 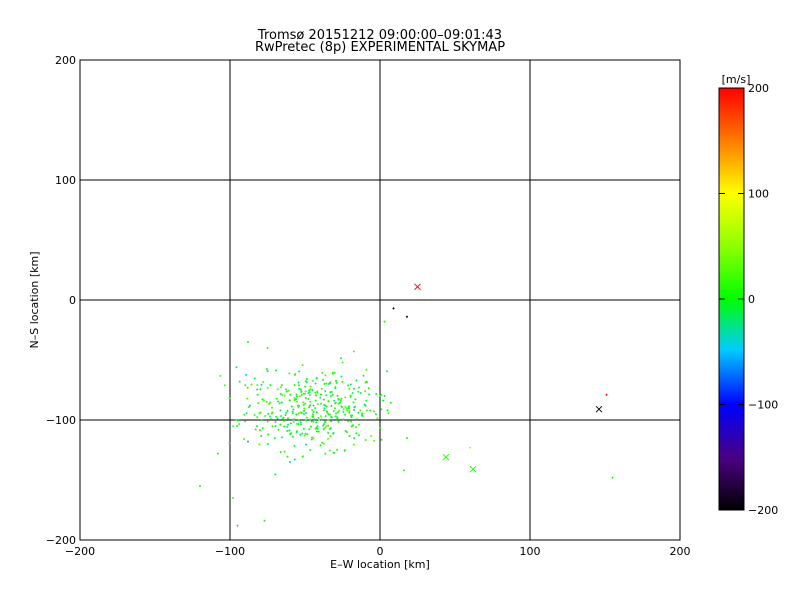 I want to click on y-tick-label: 100, so click(x=65, y=180).